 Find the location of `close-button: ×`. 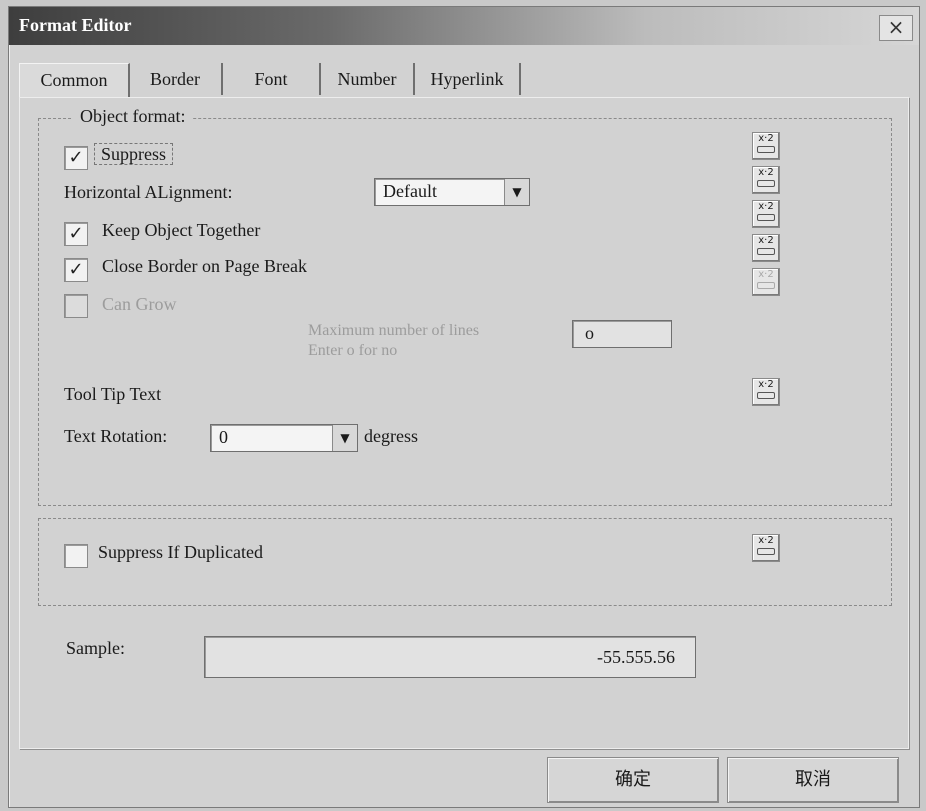

close-button: × is located at coordinates (896, 28).